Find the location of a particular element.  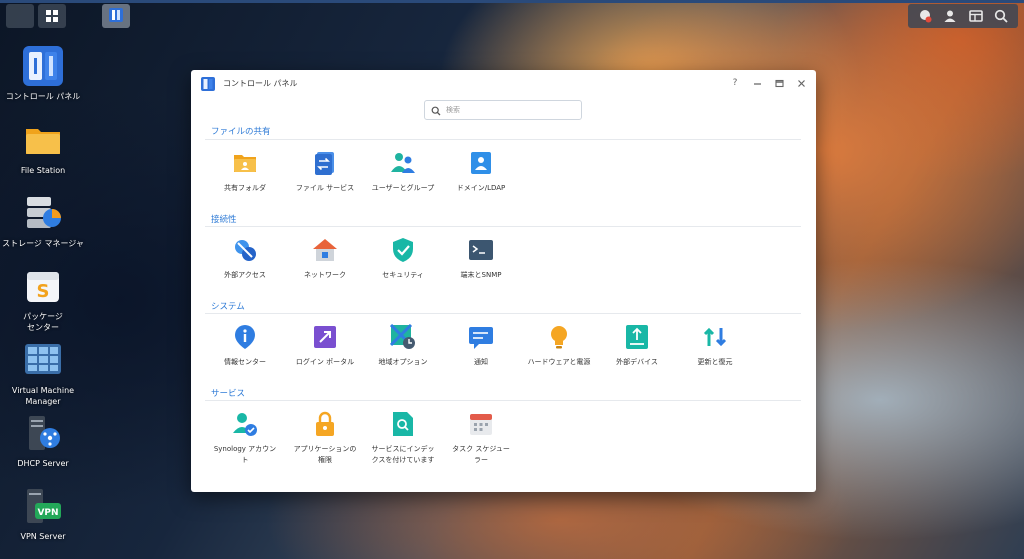

item-label: サービスにインデッ クスを付けています is located at coordinates (403, 454).